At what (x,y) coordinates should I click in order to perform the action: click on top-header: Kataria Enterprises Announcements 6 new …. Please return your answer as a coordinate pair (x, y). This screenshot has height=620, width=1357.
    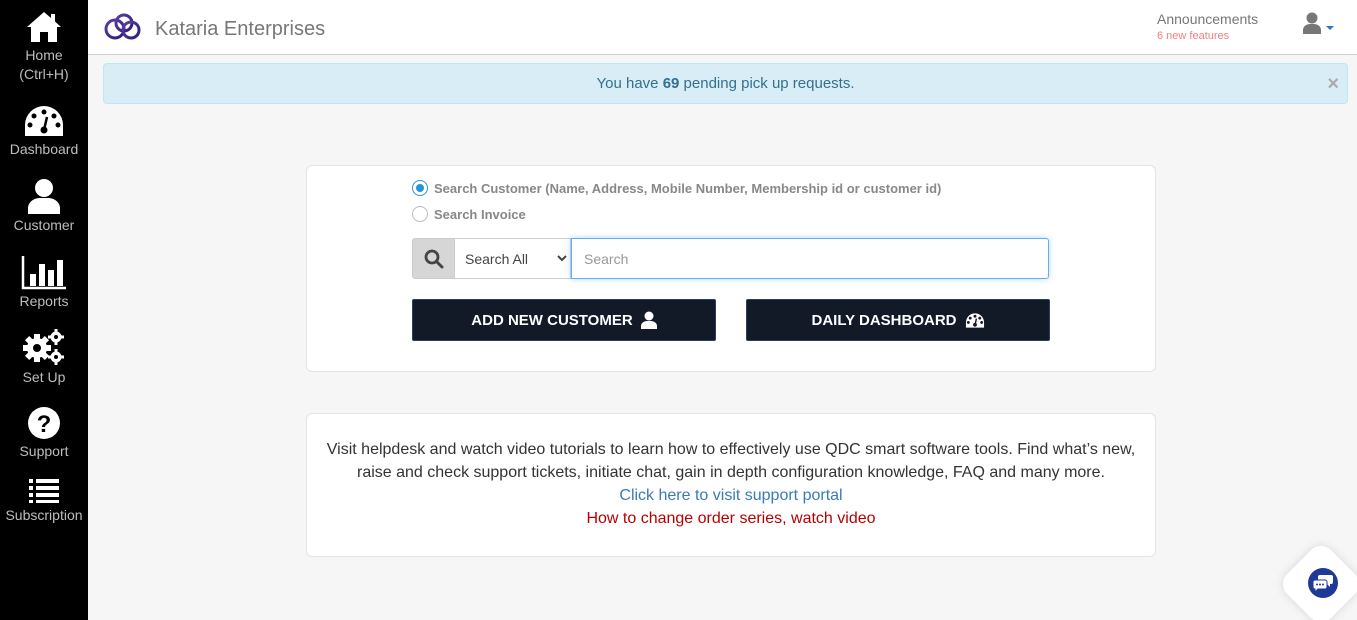
    Looking at the image, I should click on (722, 27).